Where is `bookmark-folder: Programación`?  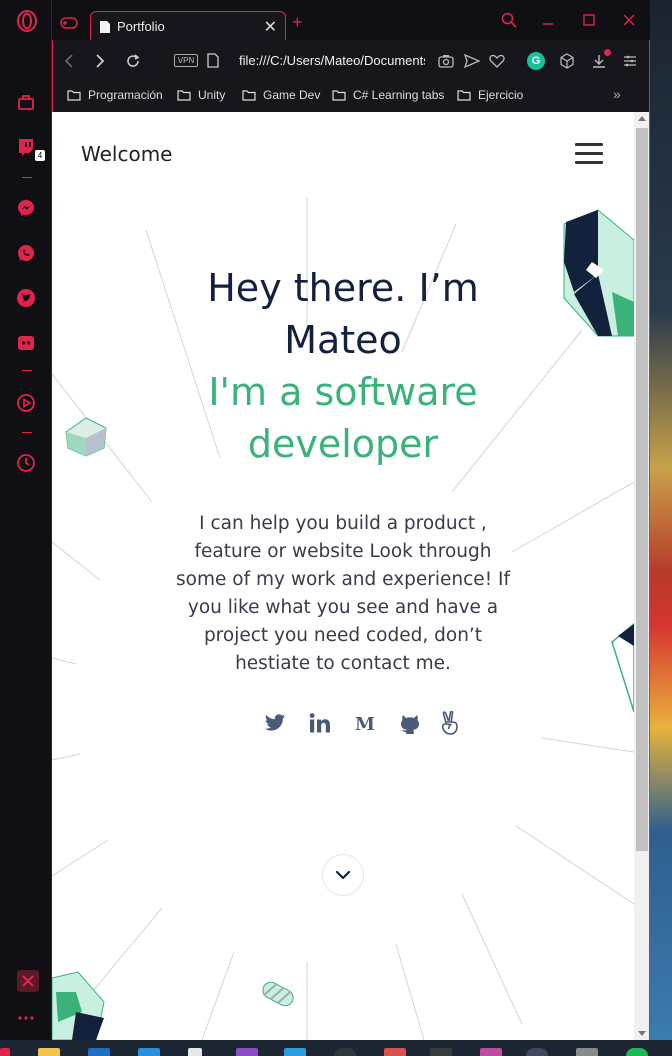
bookmark-folder: Programación is located at coordinates (115, 95).